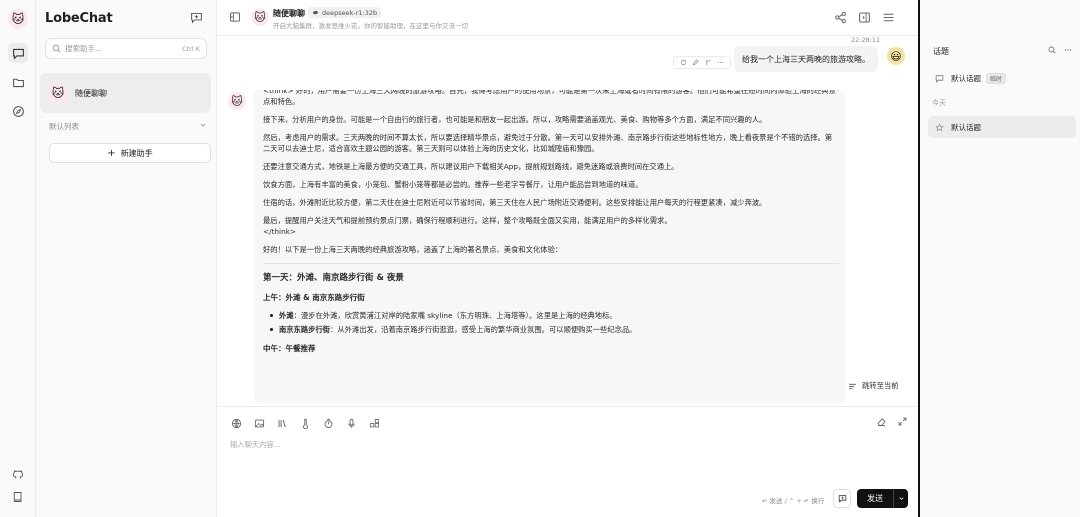 This screenshot has height=517, width=1080. What do you see at coordinates (370, 26) in the screenshot?
I see `chat-description: 开启大脑集群，激发思维火花。你的智能助理，在这里与你交流一切` at bounding box center [370, 26].